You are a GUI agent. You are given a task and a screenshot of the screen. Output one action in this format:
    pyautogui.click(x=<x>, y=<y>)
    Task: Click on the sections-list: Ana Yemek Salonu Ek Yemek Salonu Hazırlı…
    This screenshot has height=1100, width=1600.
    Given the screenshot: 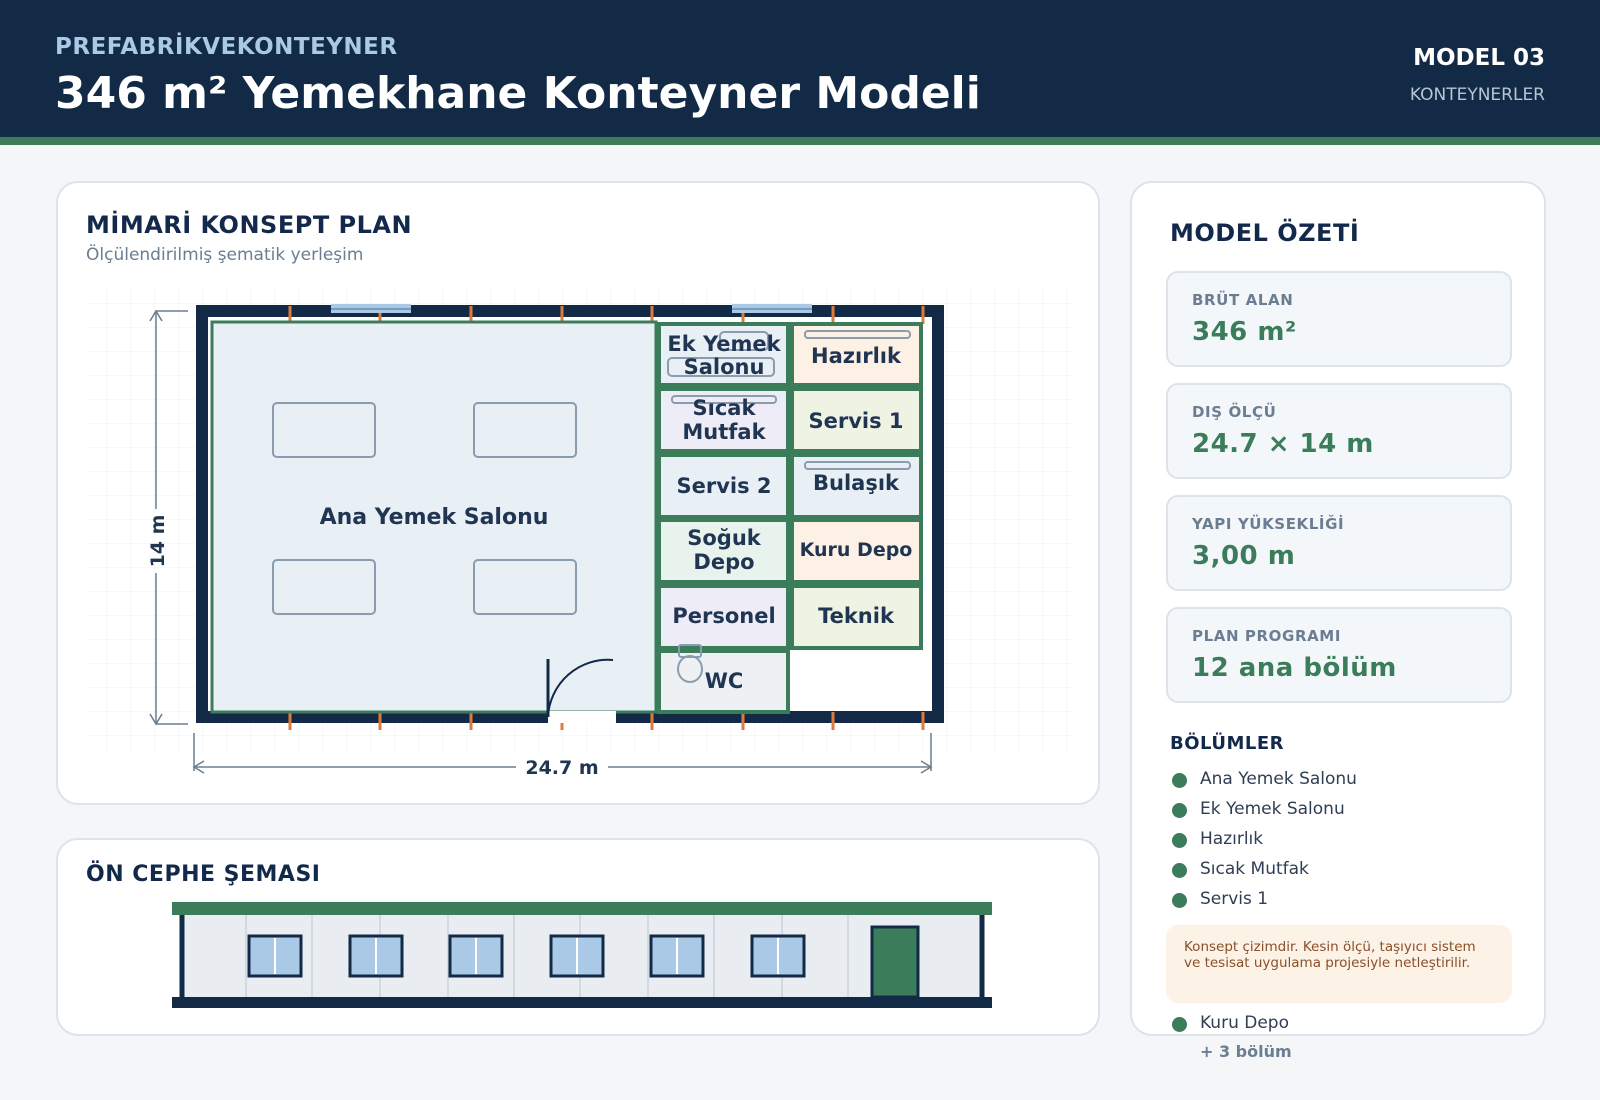 What is the action you would take?
    pyautogui.click(x=1340, y=844)
    